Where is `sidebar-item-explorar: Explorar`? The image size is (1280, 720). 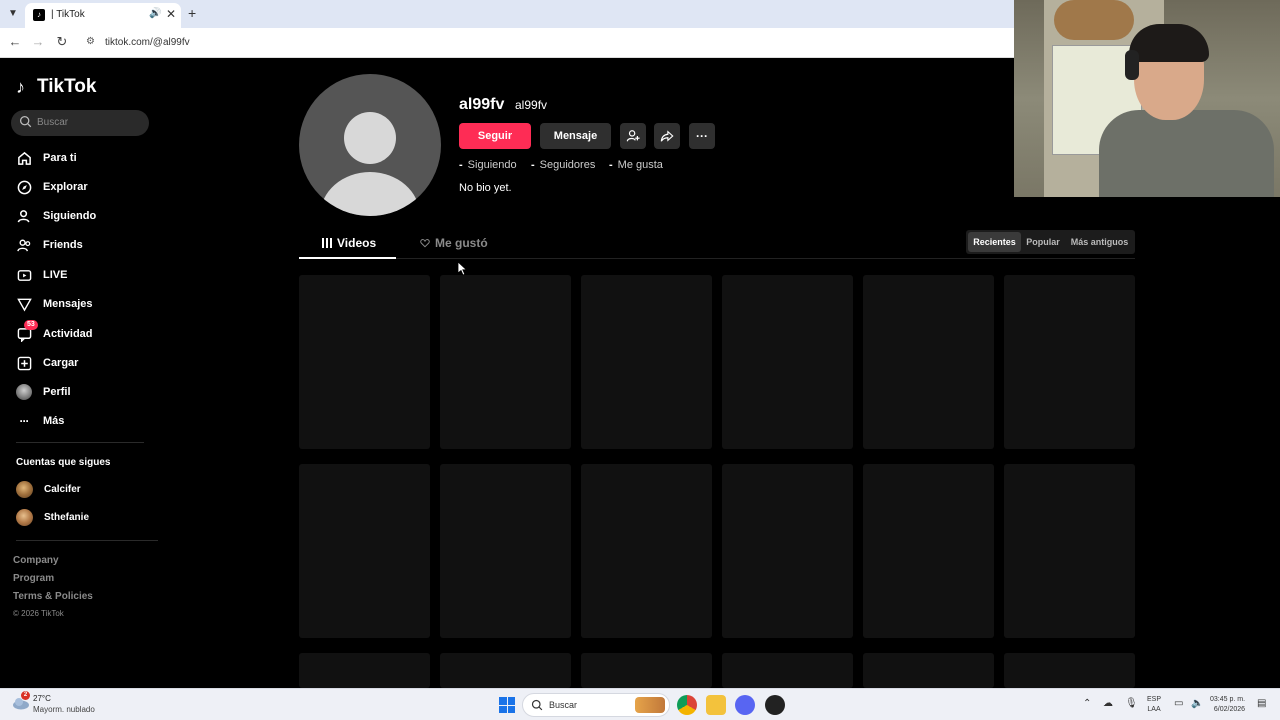 sidebar-item-explorar: Explorar is located at coordinates (52, 187).